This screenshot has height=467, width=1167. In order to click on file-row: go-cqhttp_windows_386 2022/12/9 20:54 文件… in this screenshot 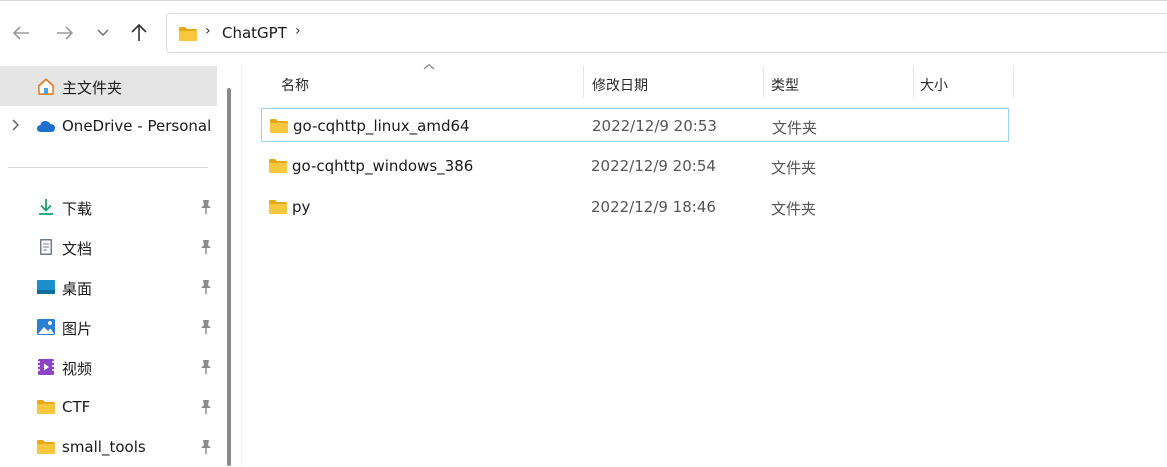, I will do `click(635, 166)`.